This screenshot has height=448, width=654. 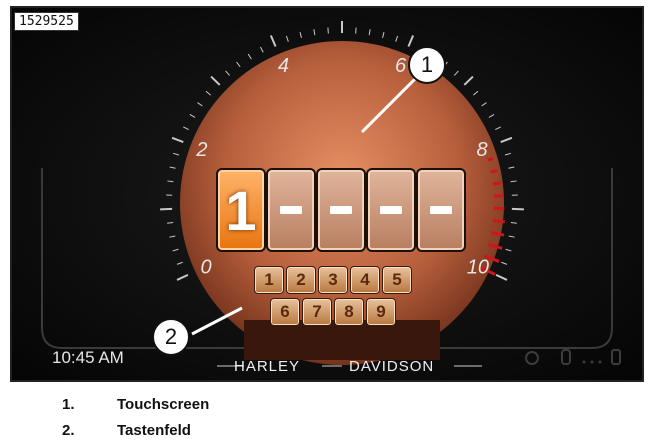 What do you see at coordinates (401, 66) in the screenshot?
I see `dial-label-6: 6` at bounding box center [401, 66].